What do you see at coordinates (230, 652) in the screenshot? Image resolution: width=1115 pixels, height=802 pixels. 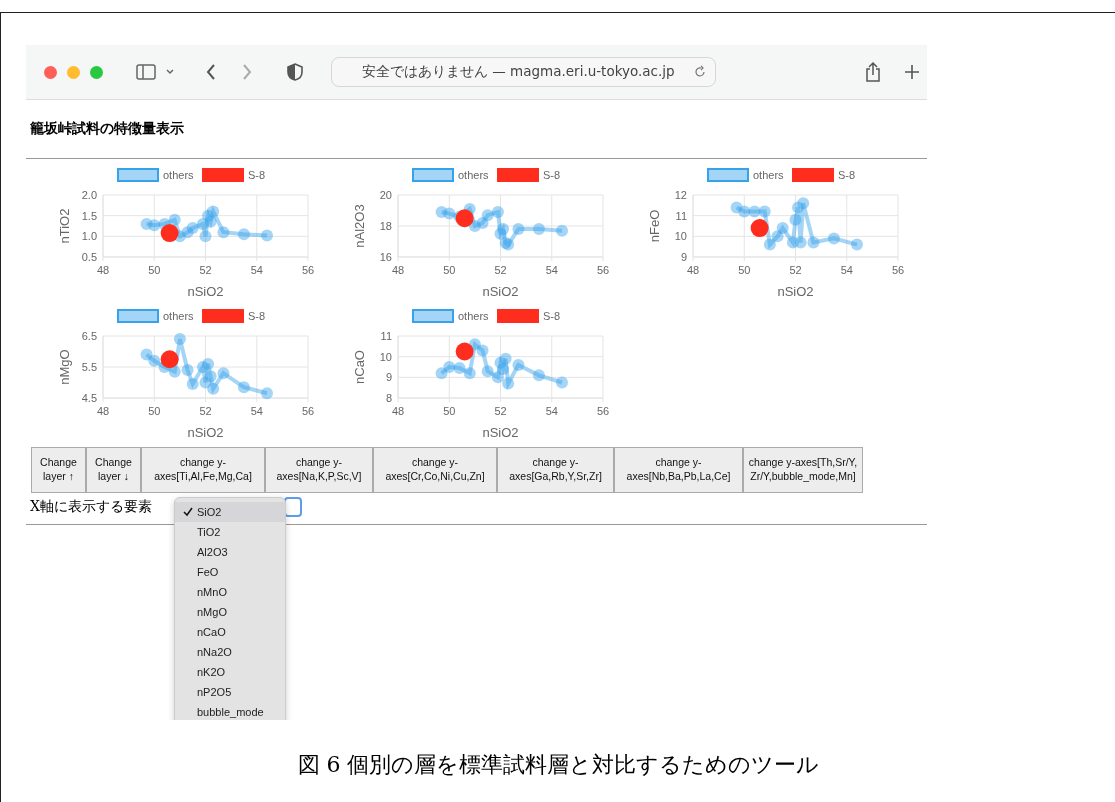 I see `menu-option: nNa2O` at bounding box center [230, 652].